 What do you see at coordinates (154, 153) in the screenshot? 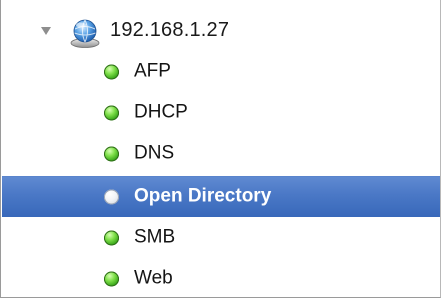
I see `service-label: DNS` at bounding box center [154, 153].